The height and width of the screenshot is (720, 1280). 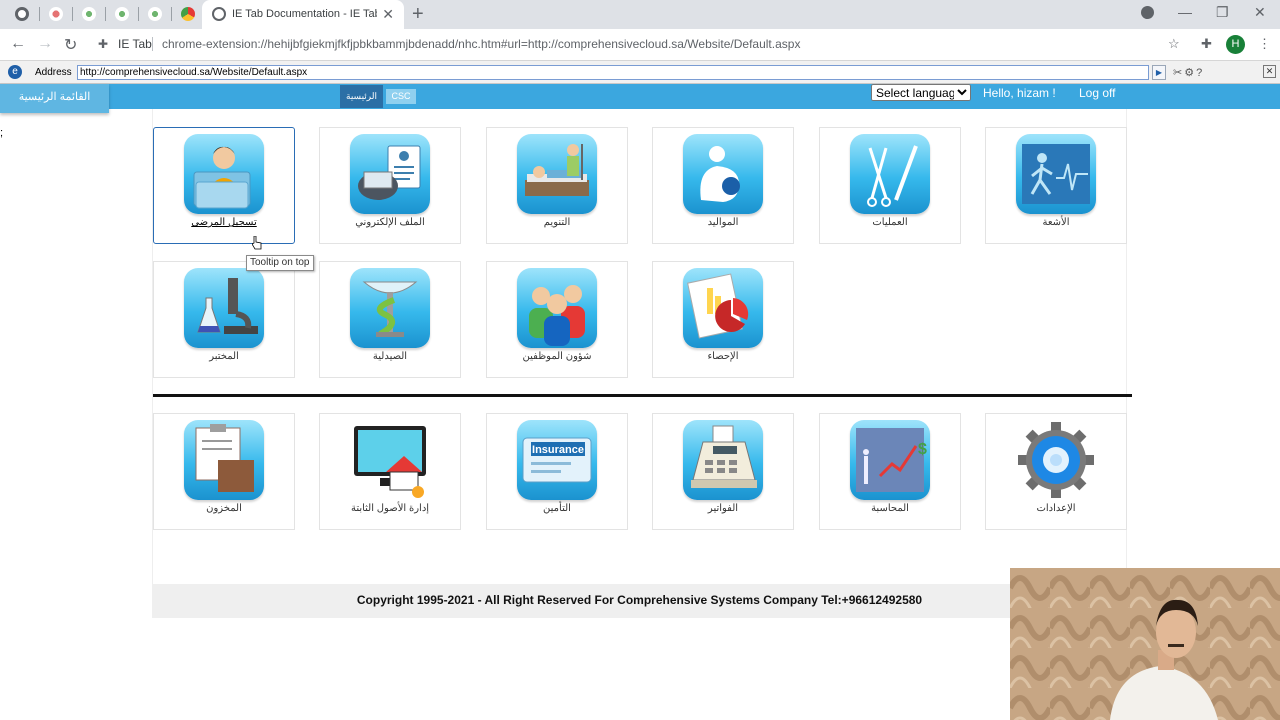 What do you see at coordinates (152, 44) in the screenshot?
I see `omnibox-separator` at bounding box center [152, 44].